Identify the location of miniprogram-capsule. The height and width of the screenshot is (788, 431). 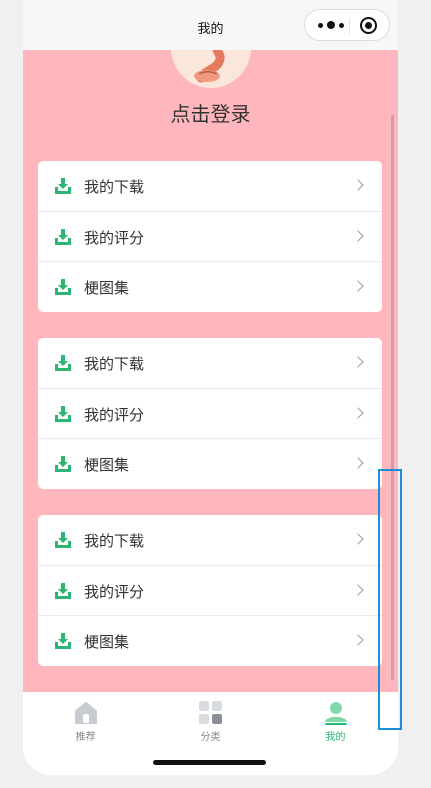
(347, 25).